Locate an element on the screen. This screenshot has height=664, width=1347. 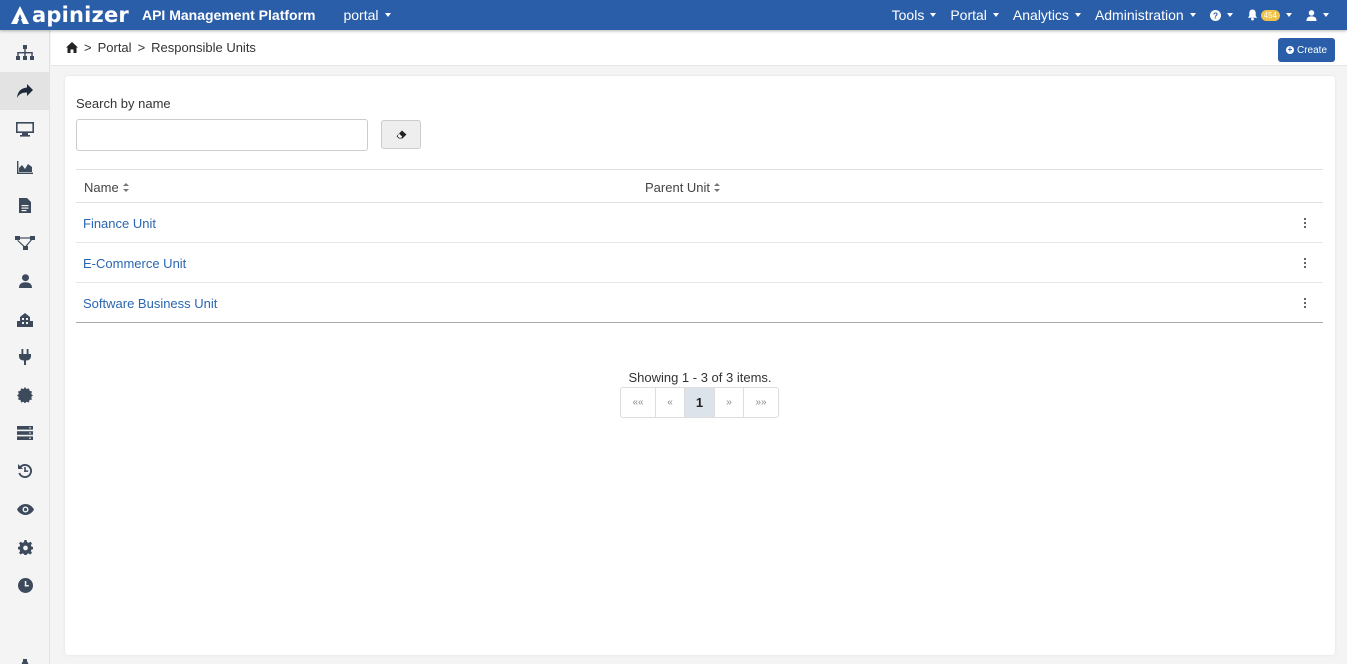
sitemap-icon is located at coordinates (25, 52).